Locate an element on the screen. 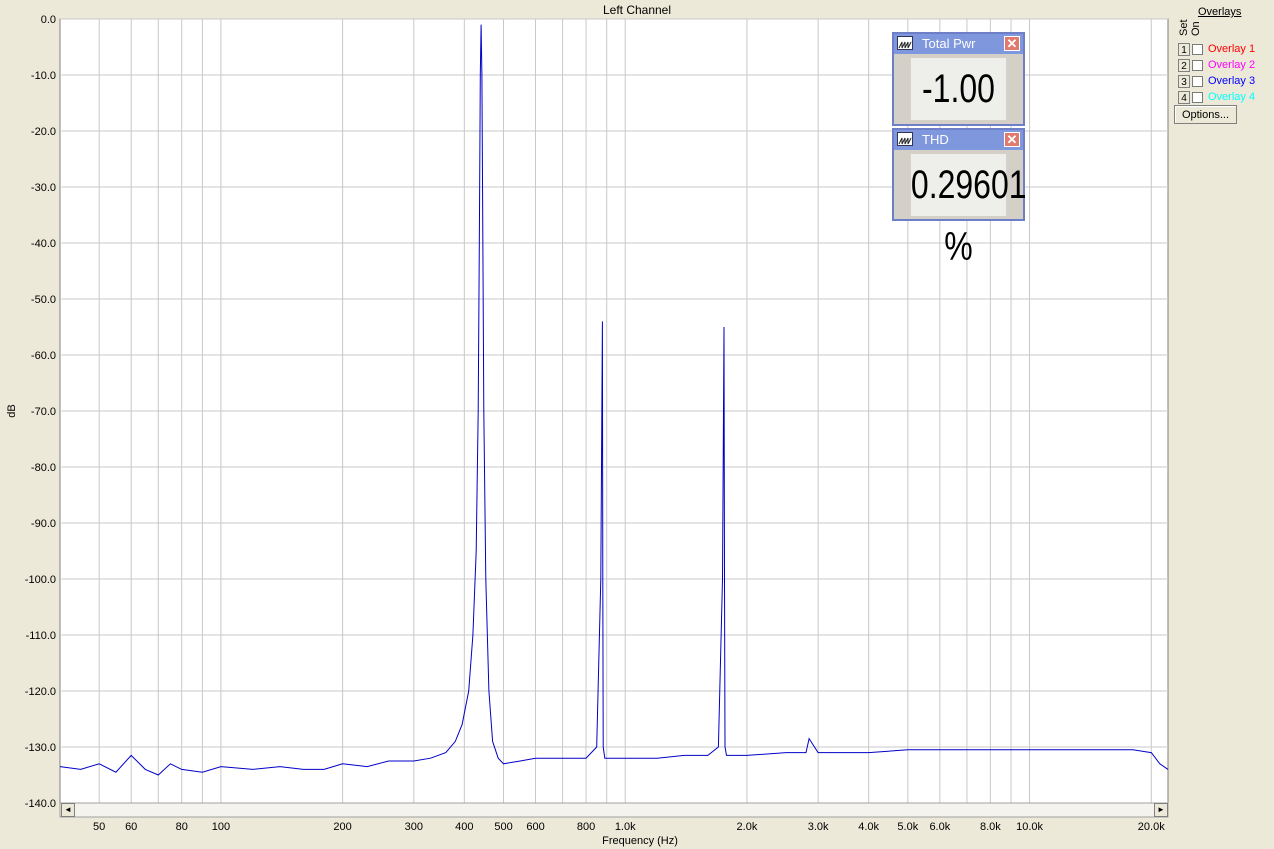 This screenshot has width=1274, height=849. overlay-label: Overlay 1 is located at coordinates (1232, 49).